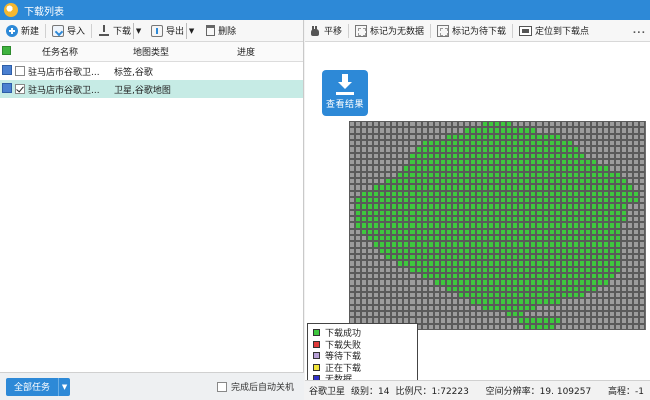 This screenshot has height=400, width=650. I want to click on column-header-map-type: 地图类型, so click(151, 51).